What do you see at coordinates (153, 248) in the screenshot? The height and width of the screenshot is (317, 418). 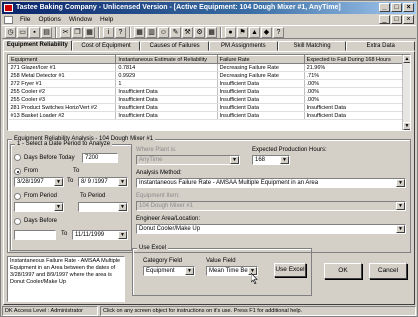 I see `excel-group-title: Use Excel` at bounding box center [153, 248].